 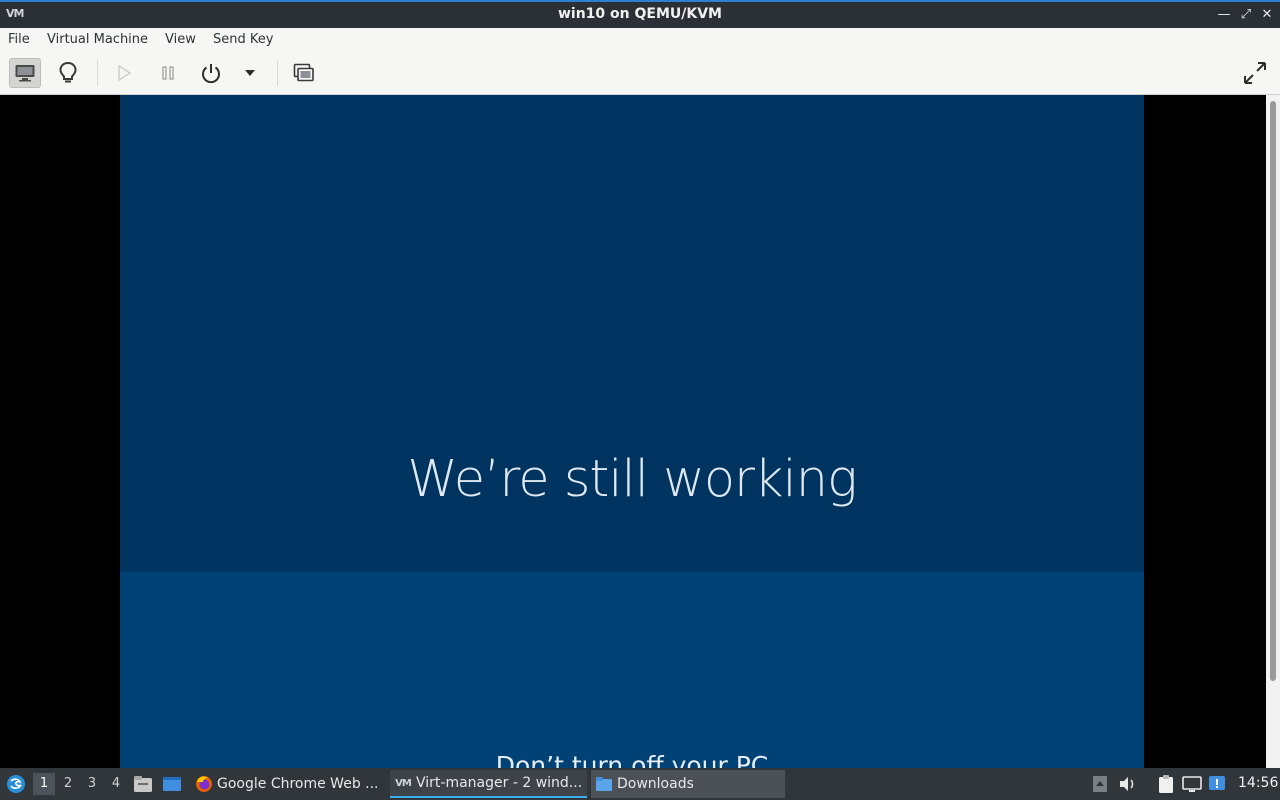 I want to click on guest-subtitle: Don’t turn off your PC, so click(x=632, y=759).